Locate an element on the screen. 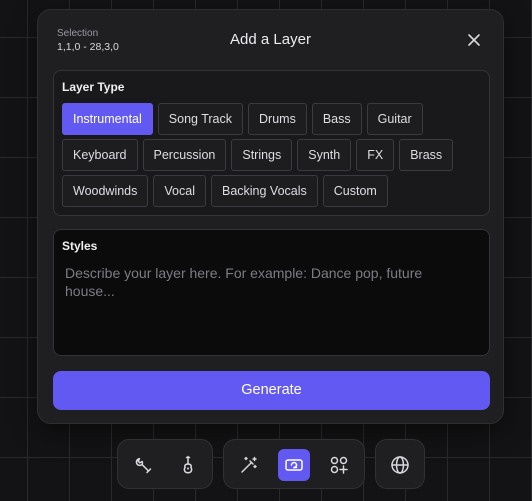 This screenshot has width=532, height=501. layer-type-chip: Woodwinds is located at coordinates (105, 191).